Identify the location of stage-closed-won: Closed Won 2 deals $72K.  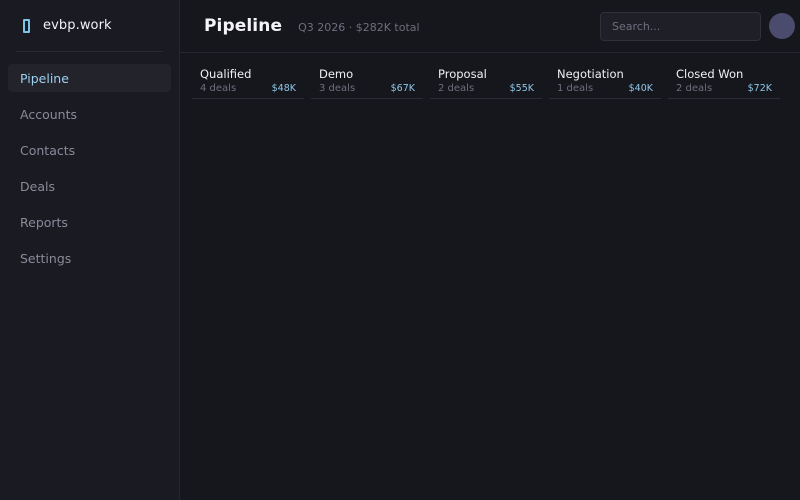
(724, 82).